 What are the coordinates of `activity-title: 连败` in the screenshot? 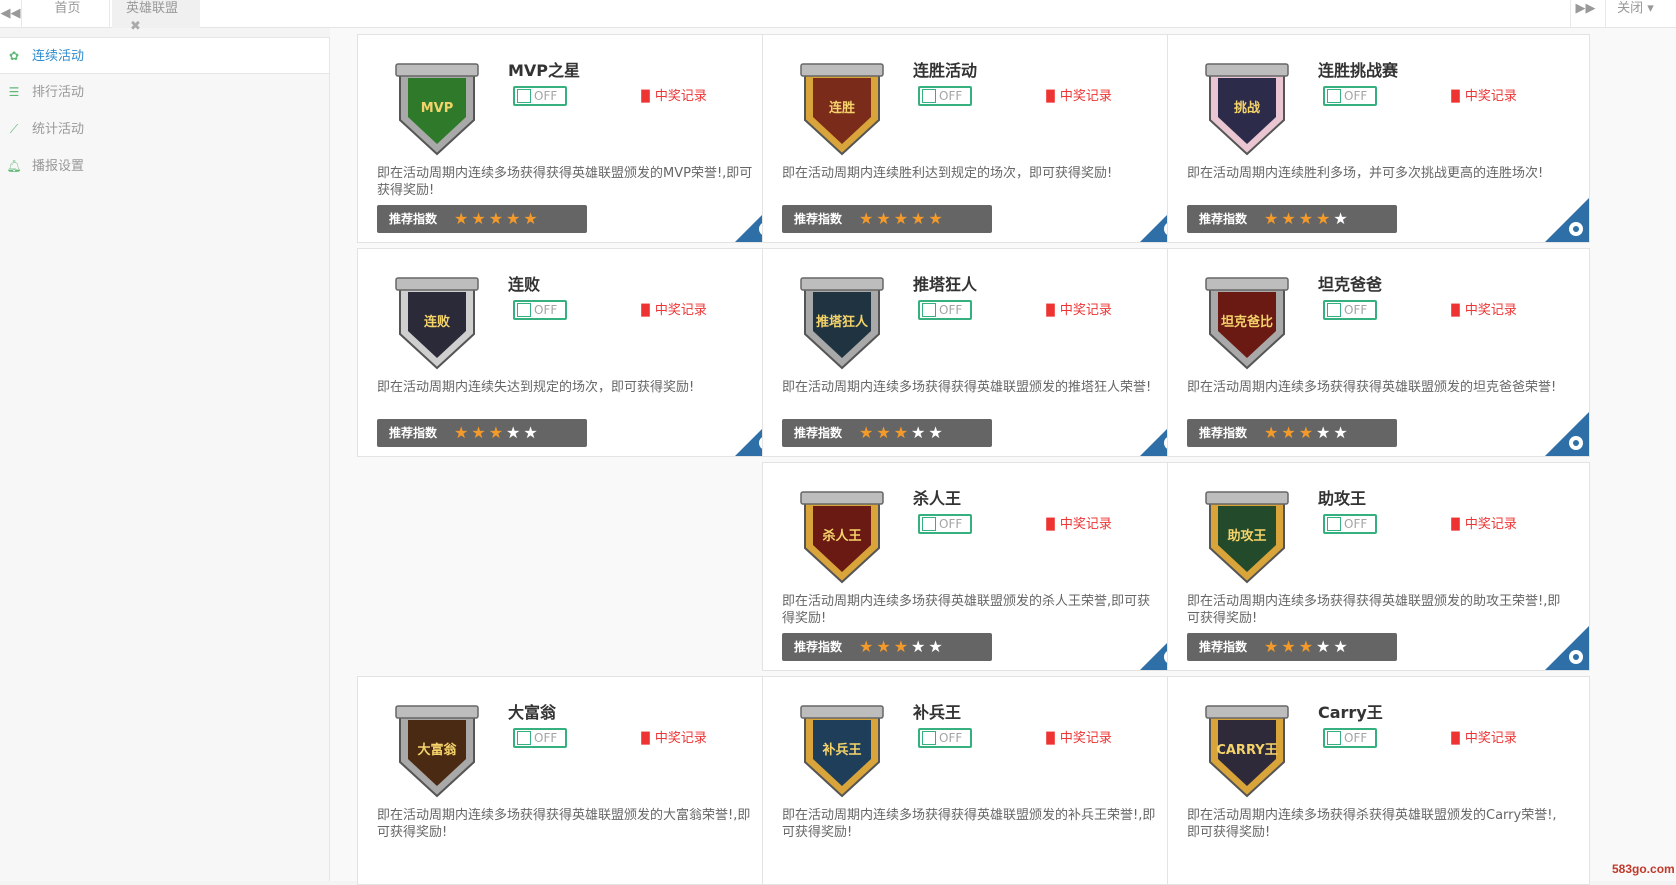 It's located at (524, 284).